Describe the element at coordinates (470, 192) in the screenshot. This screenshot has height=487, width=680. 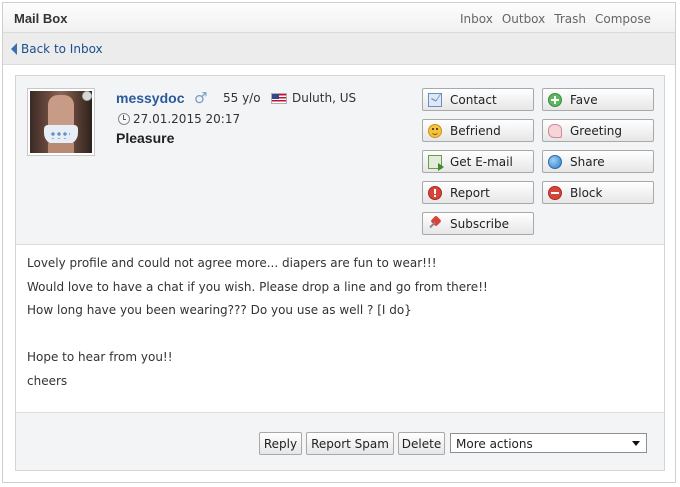
I see `report-label: Report` at that location.